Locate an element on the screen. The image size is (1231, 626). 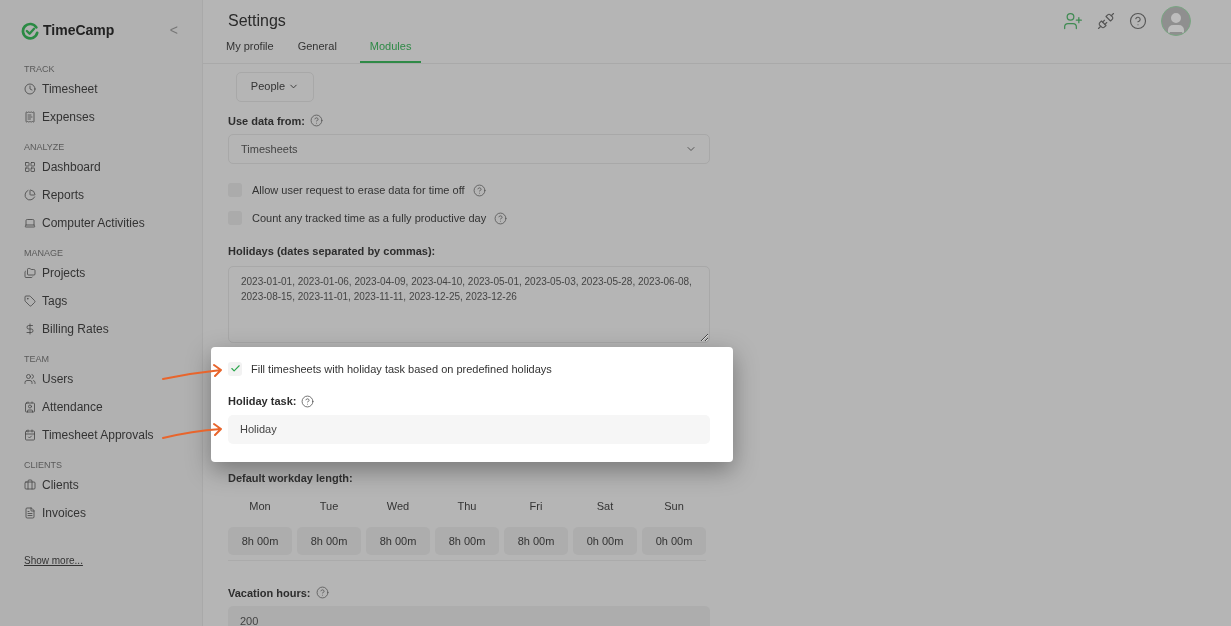
add-user-icon is located at coordinates (1073, 21).